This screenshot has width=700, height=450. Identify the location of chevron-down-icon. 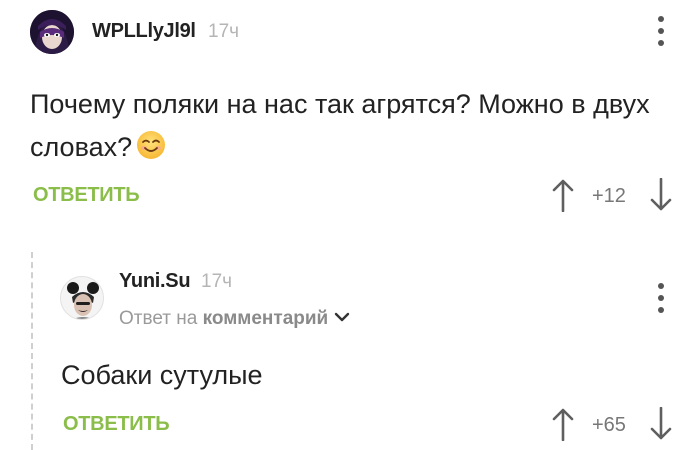
(342, 317).